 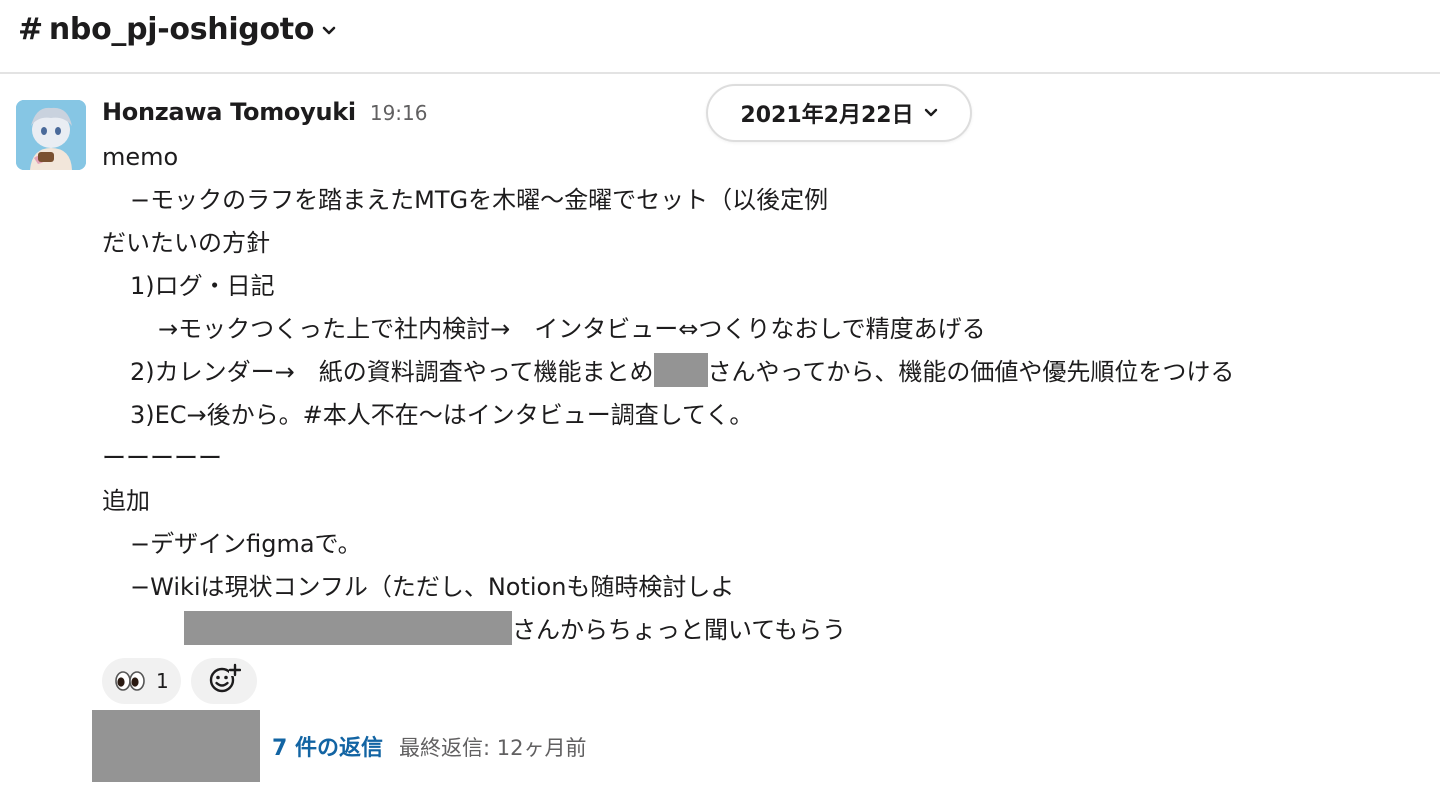 I want to click on reactions-bar: 1, so click(x=179, y=681).